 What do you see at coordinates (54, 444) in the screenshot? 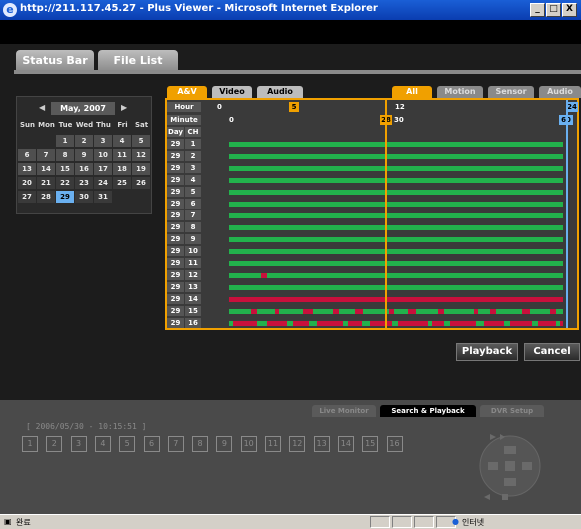
I see `channel-button-2: 2` at bounding box center [54, 444].